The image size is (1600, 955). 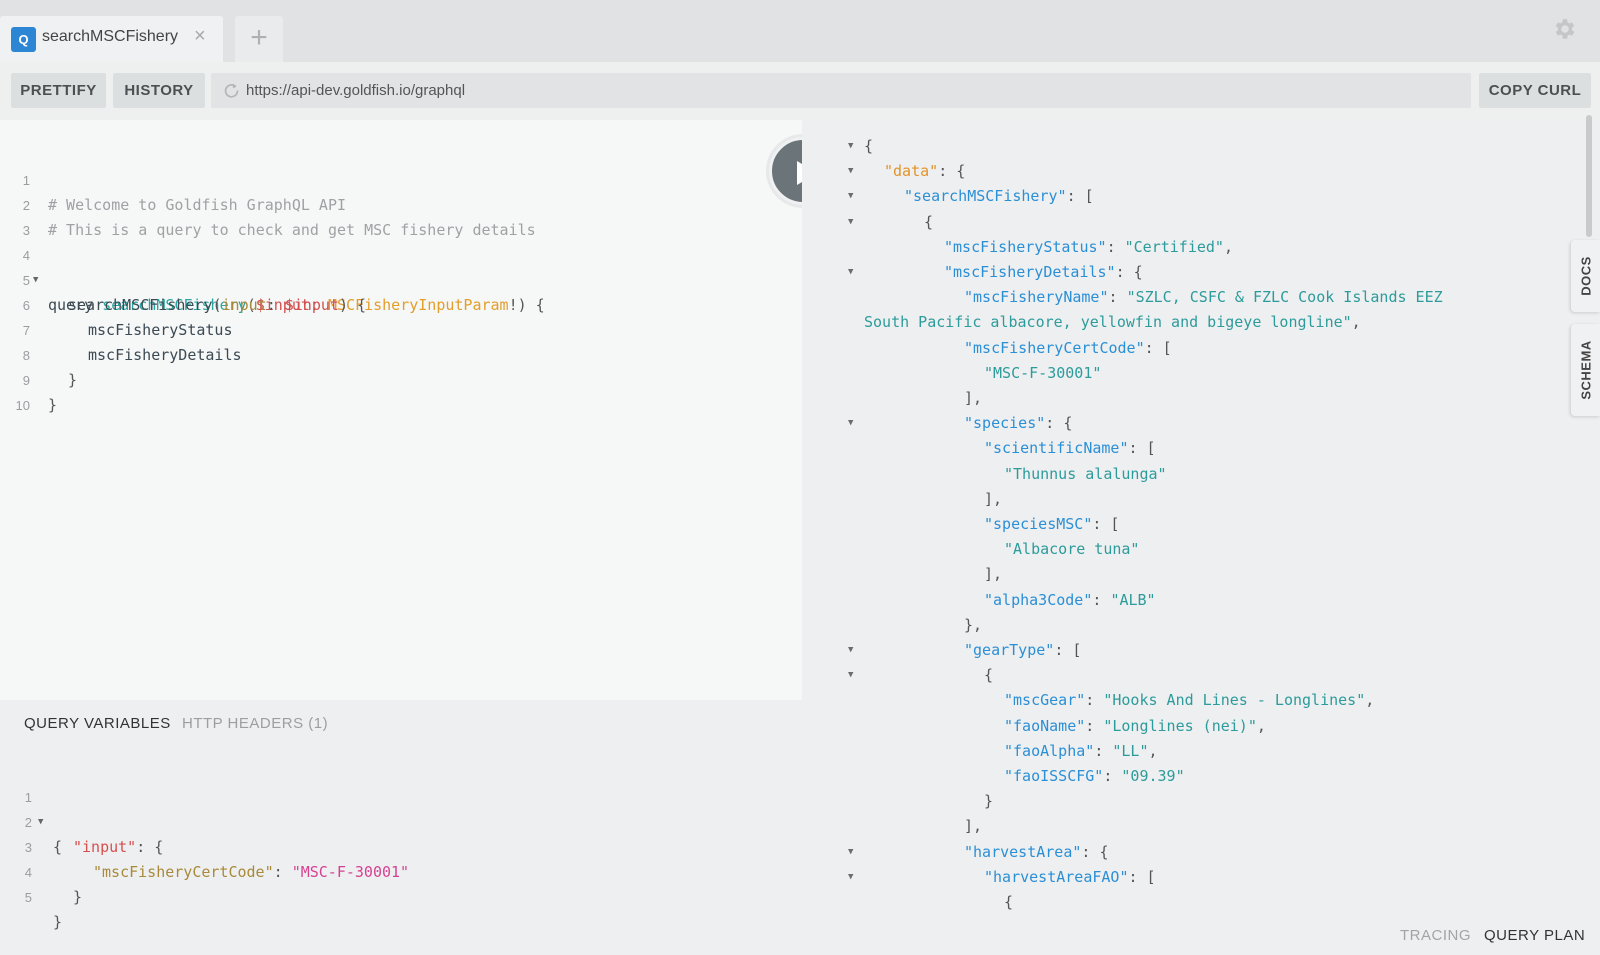 What do you see at coordinates (1565, 29) in the screenshot?
I see `gear-icon` at bounding box center [1565, 29].